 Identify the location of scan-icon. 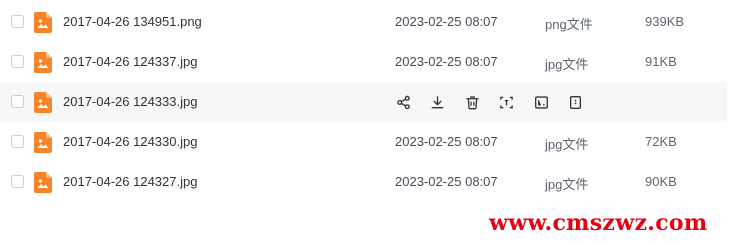
(507, 102).